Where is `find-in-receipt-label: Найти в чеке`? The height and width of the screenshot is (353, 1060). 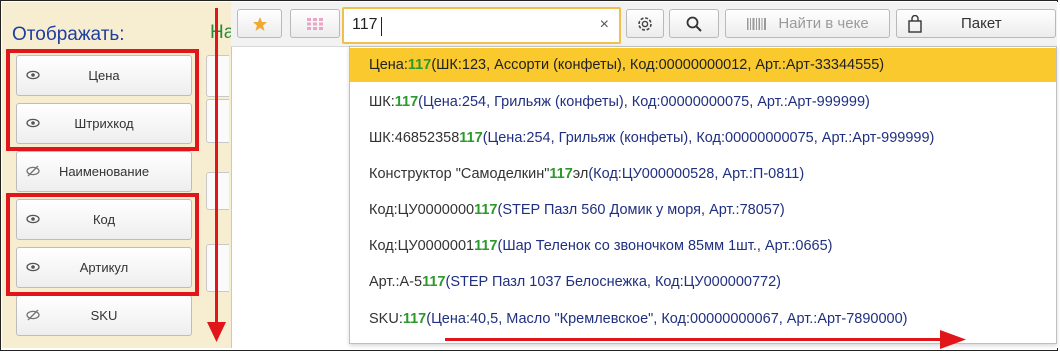
find-in-receipt-label: Найти в чеке is located at coordinates (823, 23).